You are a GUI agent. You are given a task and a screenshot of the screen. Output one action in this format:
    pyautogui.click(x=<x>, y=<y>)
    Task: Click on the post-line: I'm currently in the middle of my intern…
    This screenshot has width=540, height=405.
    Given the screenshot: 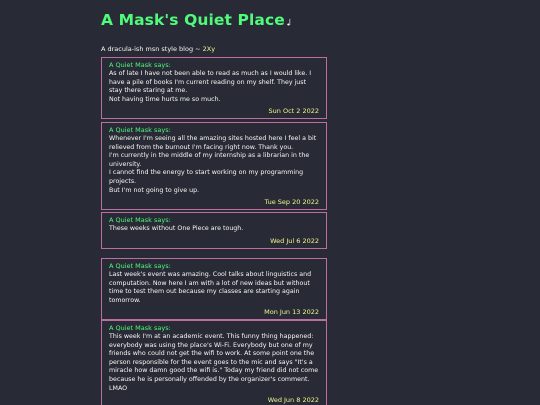 What is the action you would take?
    pyautogui.click(x=209, y=160)
    